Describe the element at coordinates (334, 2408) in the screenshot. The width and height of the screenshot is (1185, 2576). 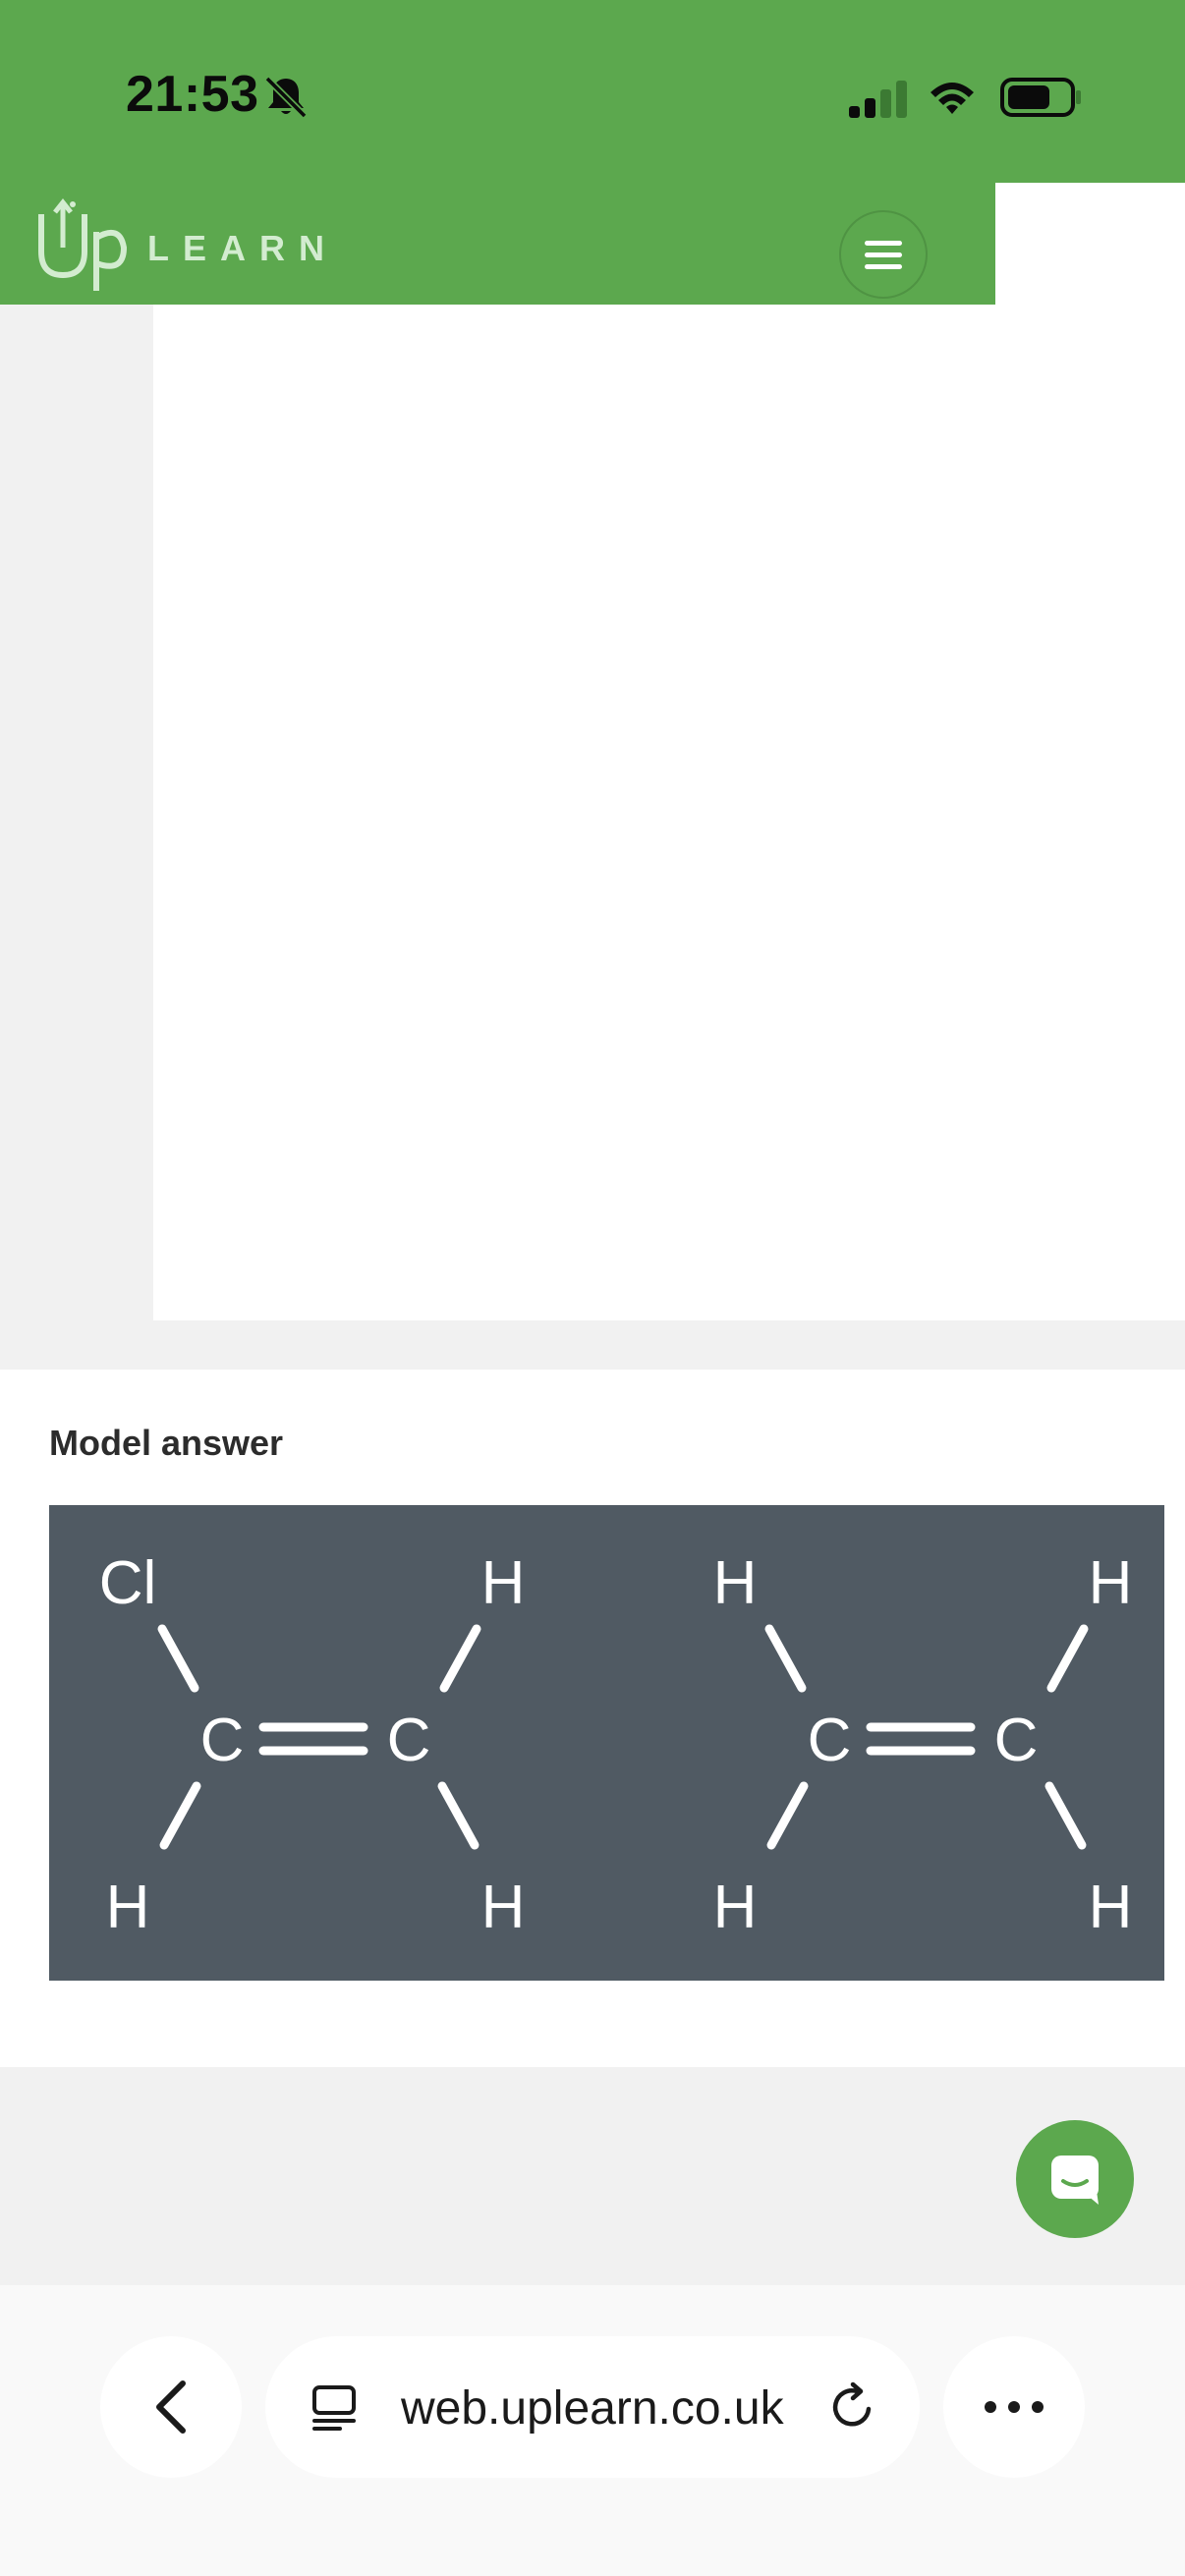
I see `tabs-icon` at that location.